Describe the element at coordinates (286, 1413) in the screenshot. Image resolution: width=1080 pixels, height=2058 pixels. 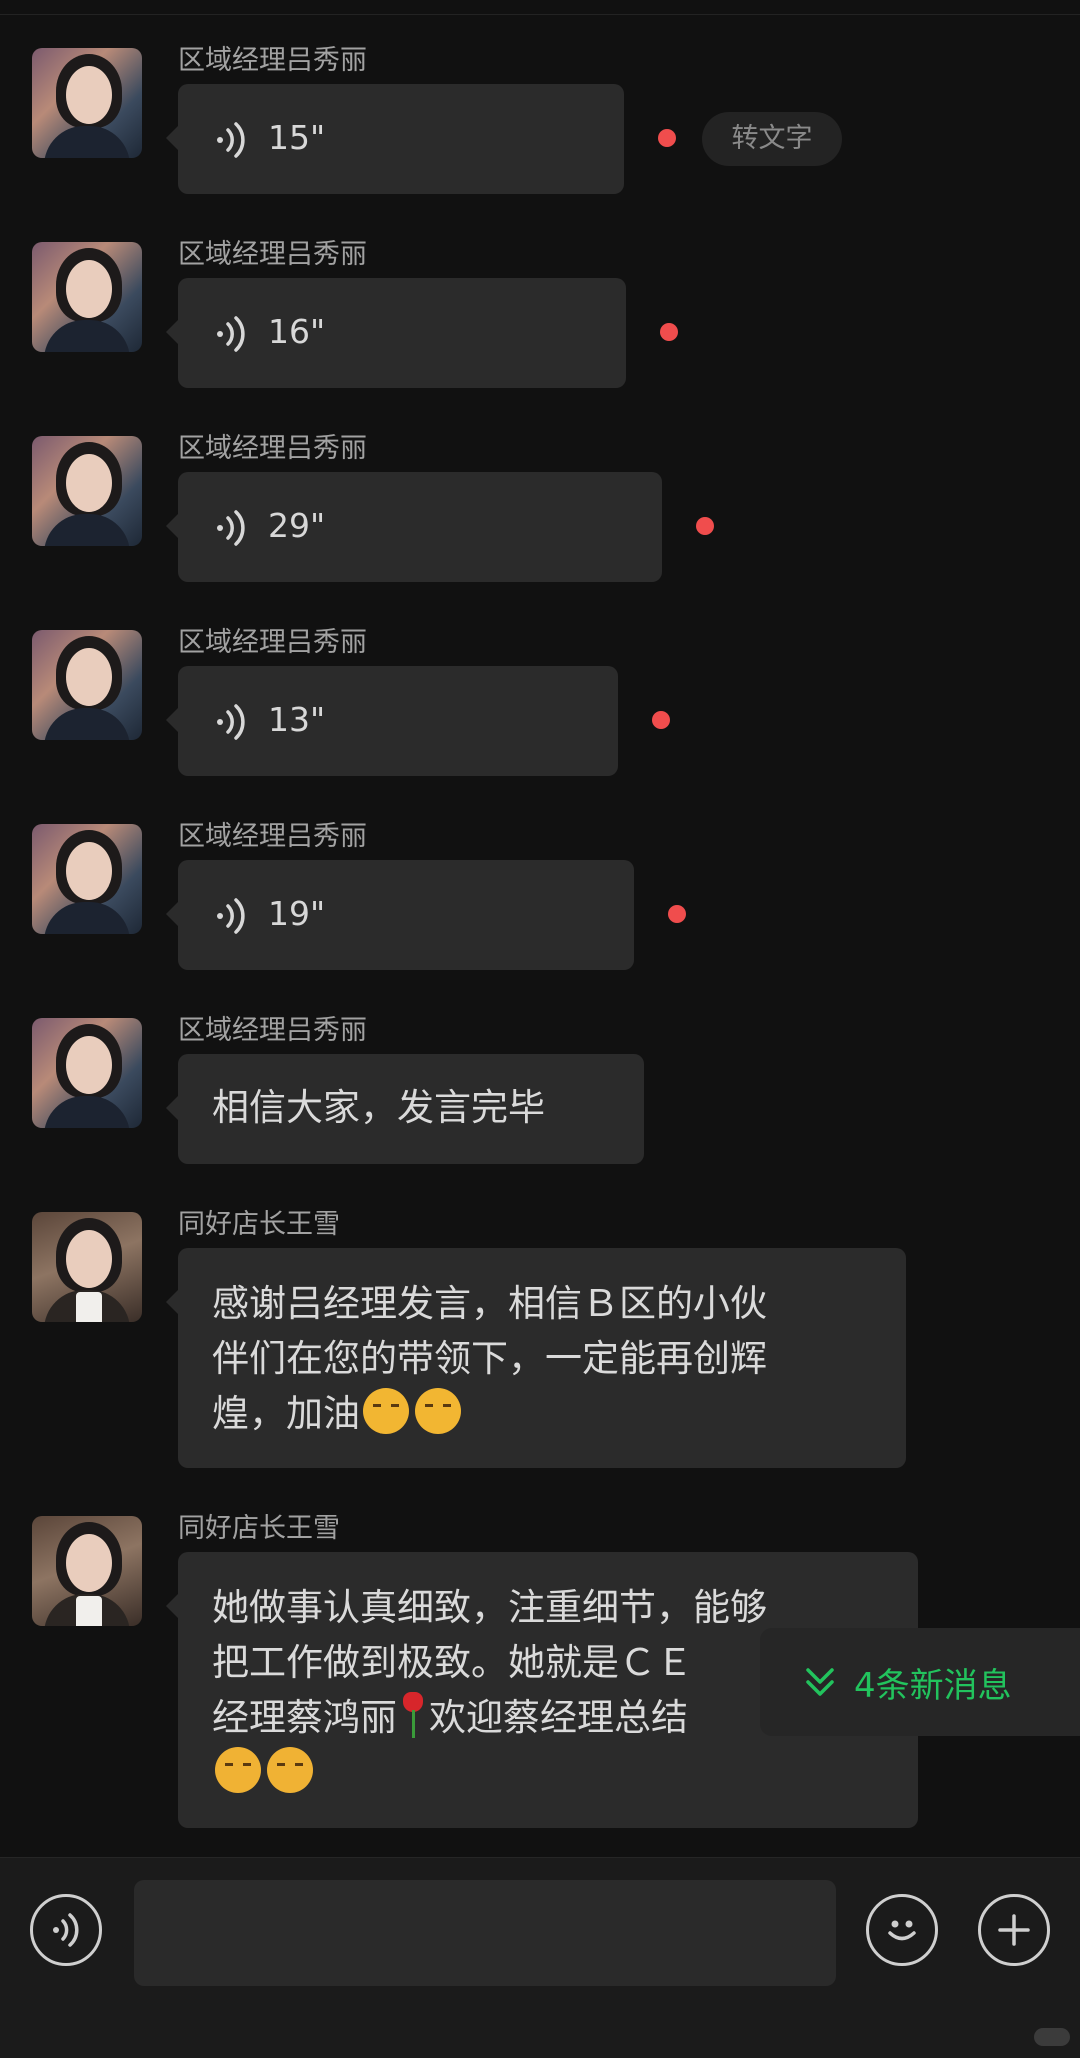
I see `message-line: 煌，加油` at that location.